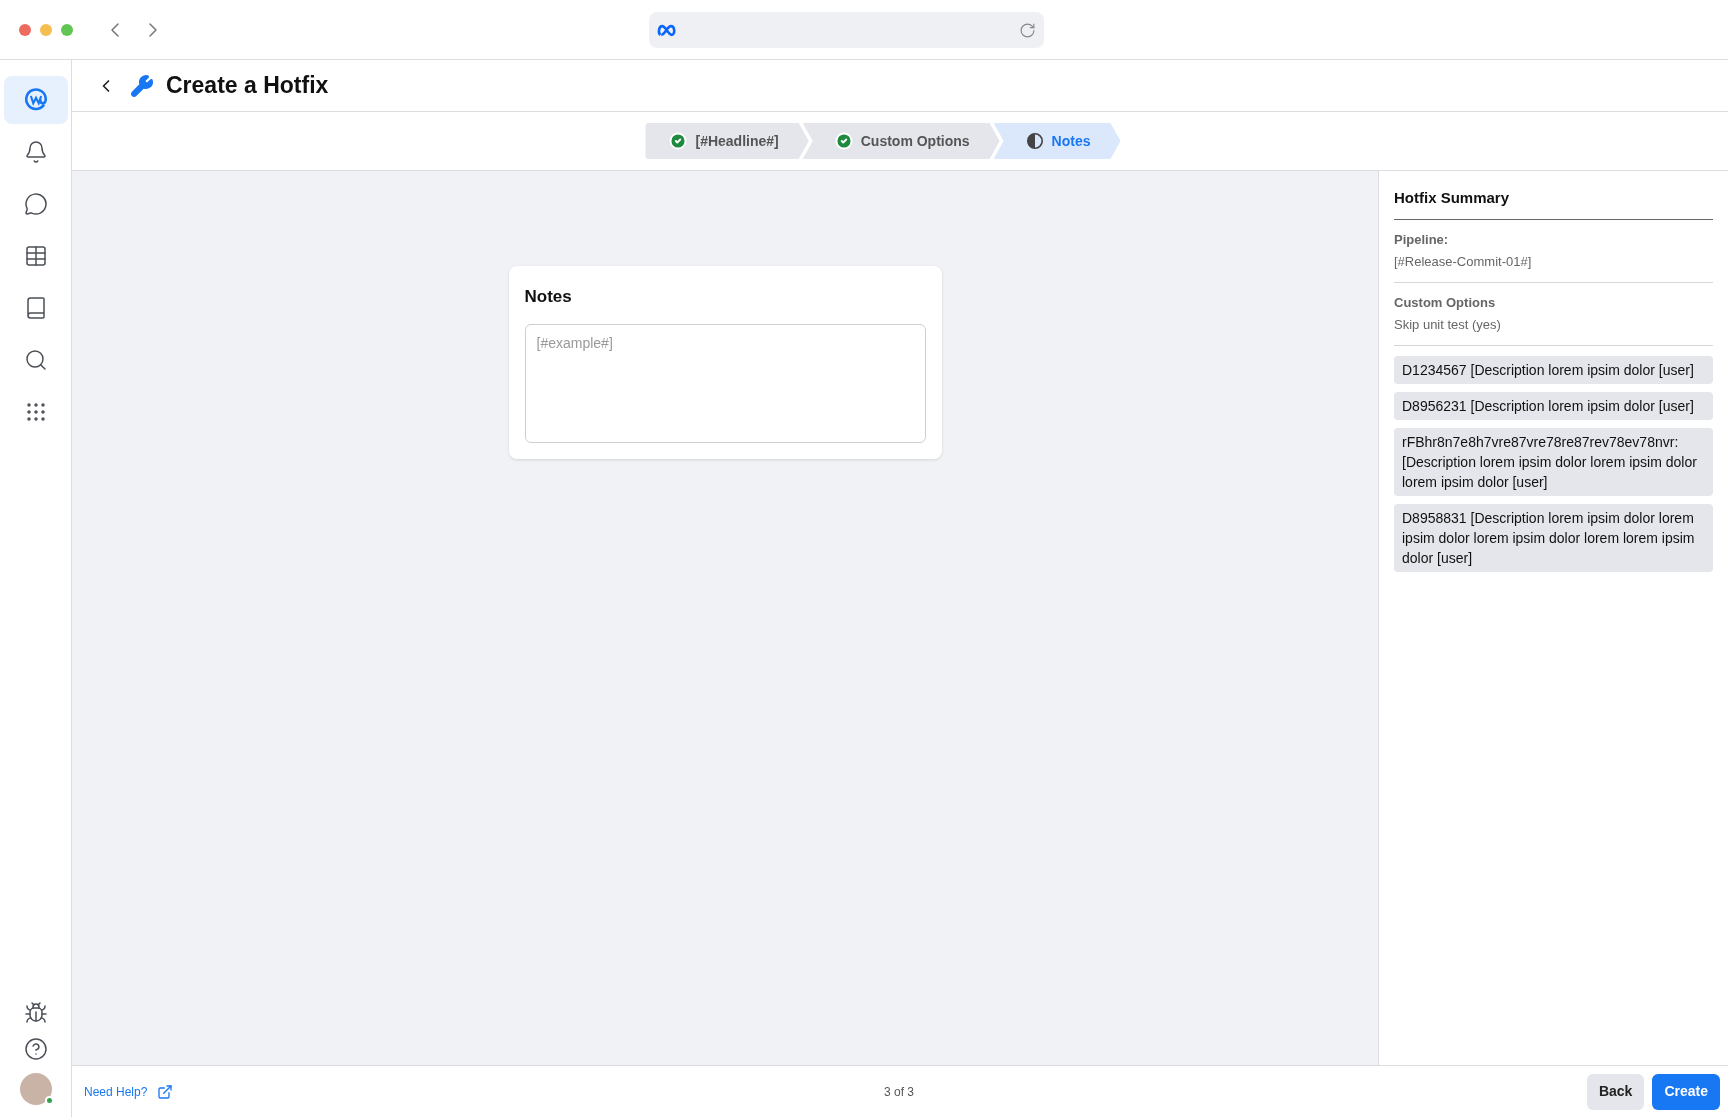  I want to click on diff-item: D8956231 [Description lorem ipsim dolor [user], so click(1553, 405).